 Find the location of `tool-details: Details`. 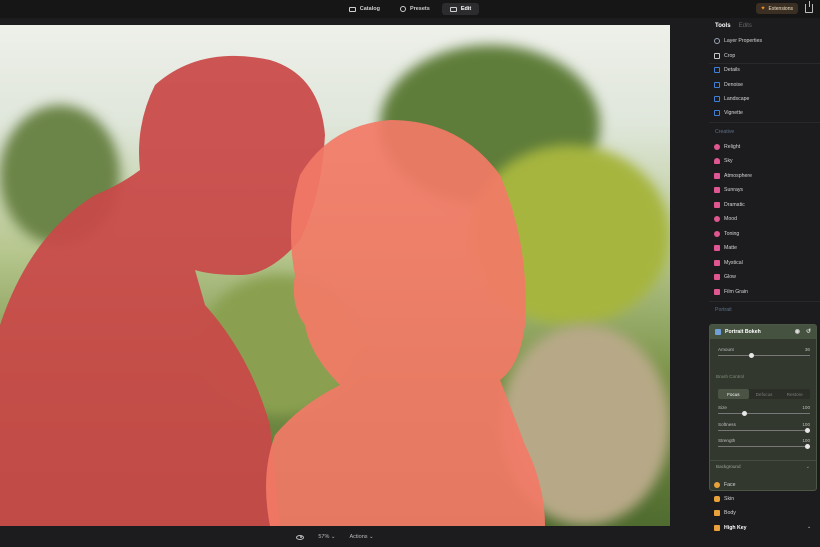

tool-details: Details is located at coordinates (727, 70).